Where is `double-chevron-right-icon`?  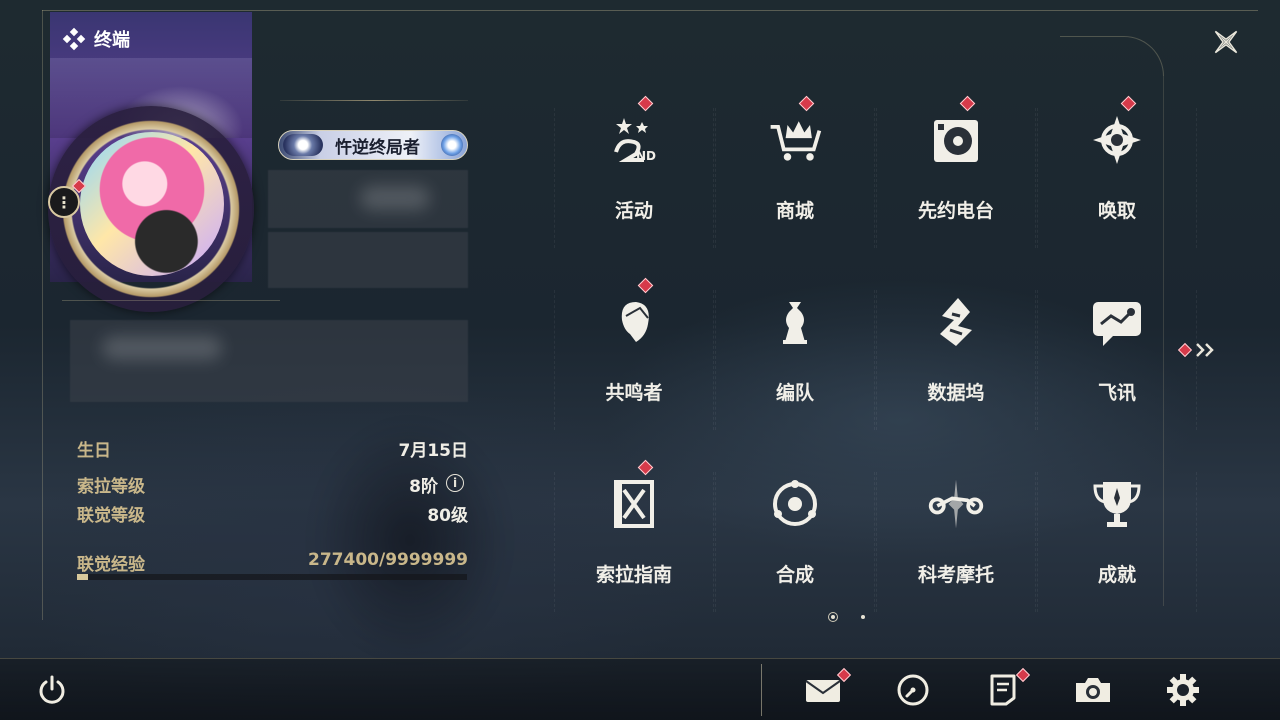 double-chevron-right-icon is located at coordinates (1205, 350).